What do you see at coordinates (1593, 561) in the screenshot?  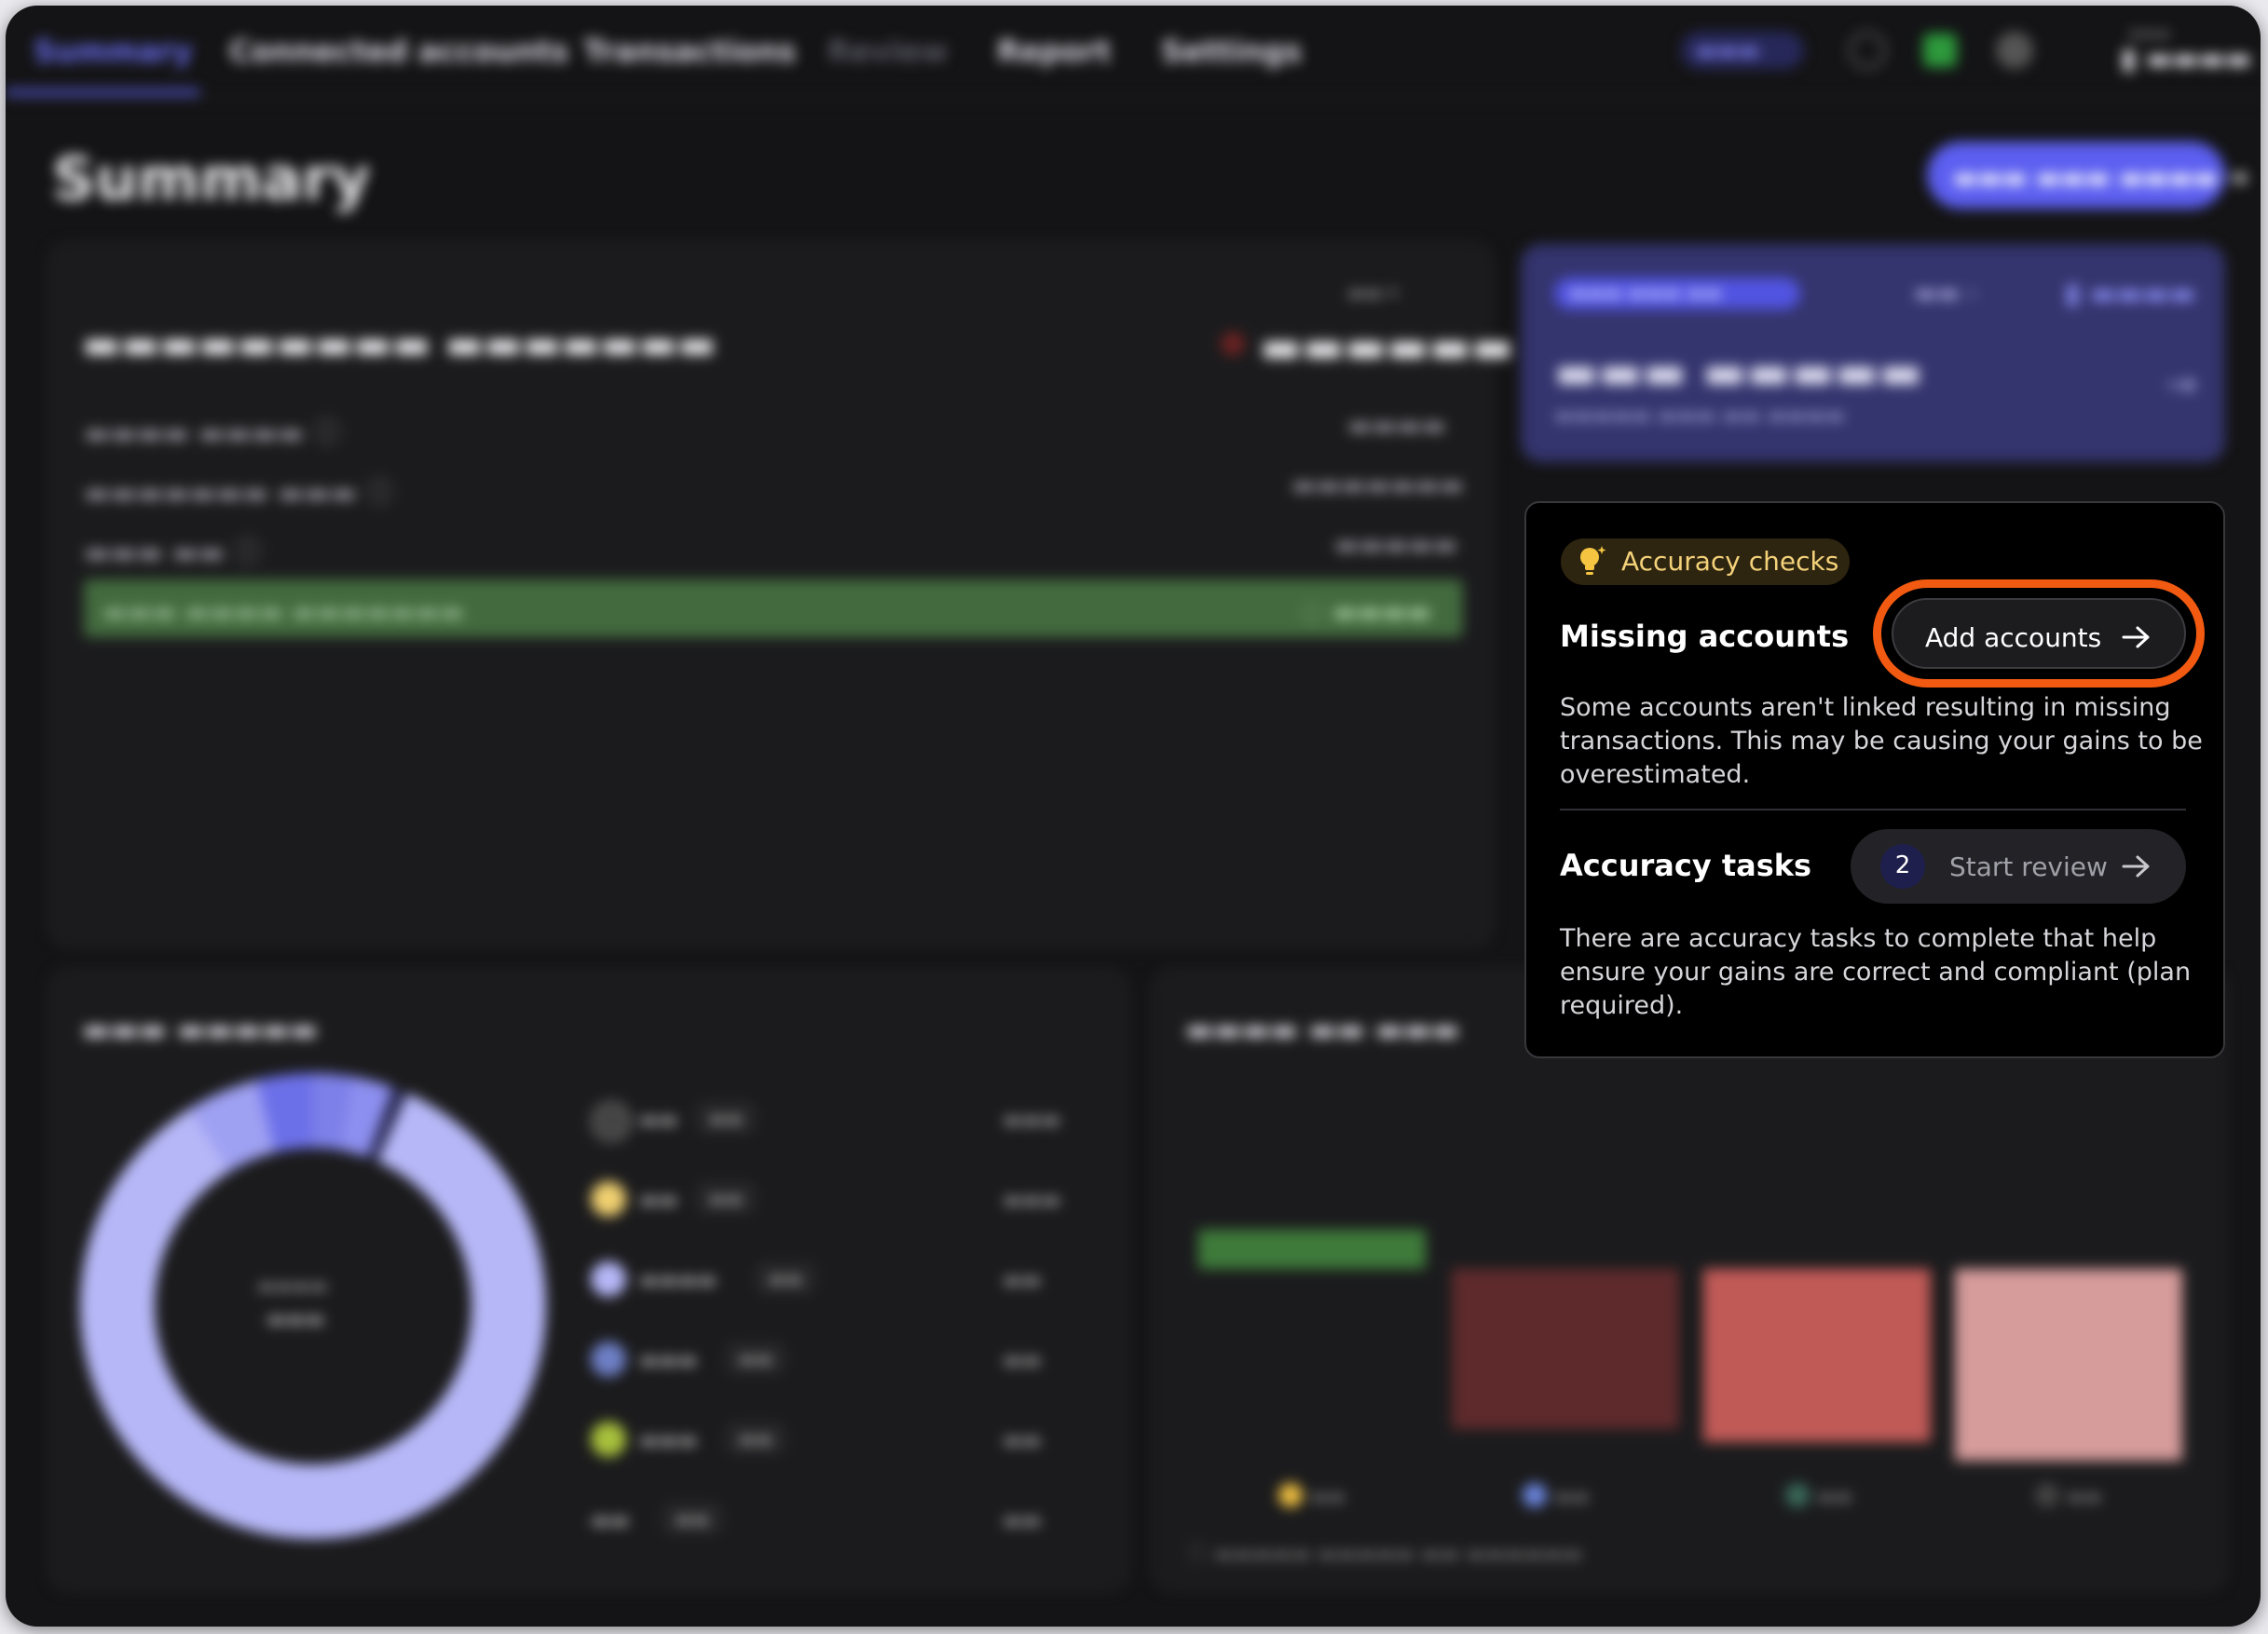 I see `lightbulb-icon` at bounding box center [1593, 561].